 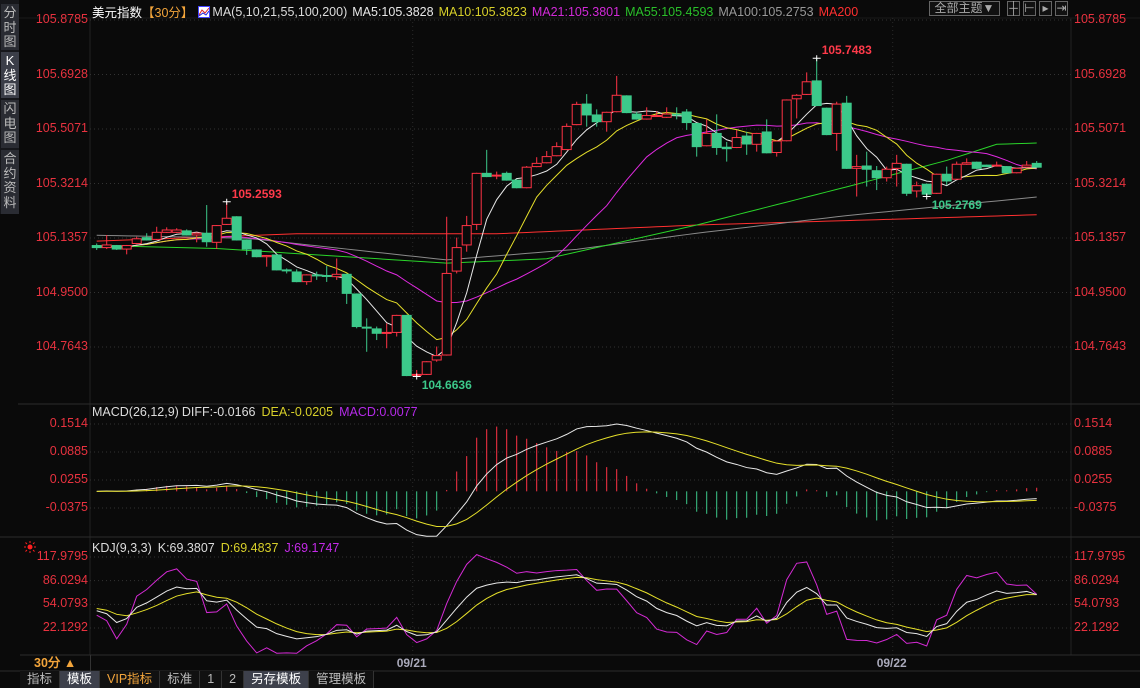 What do you see at coordinates (10, 27) in the screenshot?
I see `sidebar-tab-timeshare: 分时图` at bounding box center [10, 27].